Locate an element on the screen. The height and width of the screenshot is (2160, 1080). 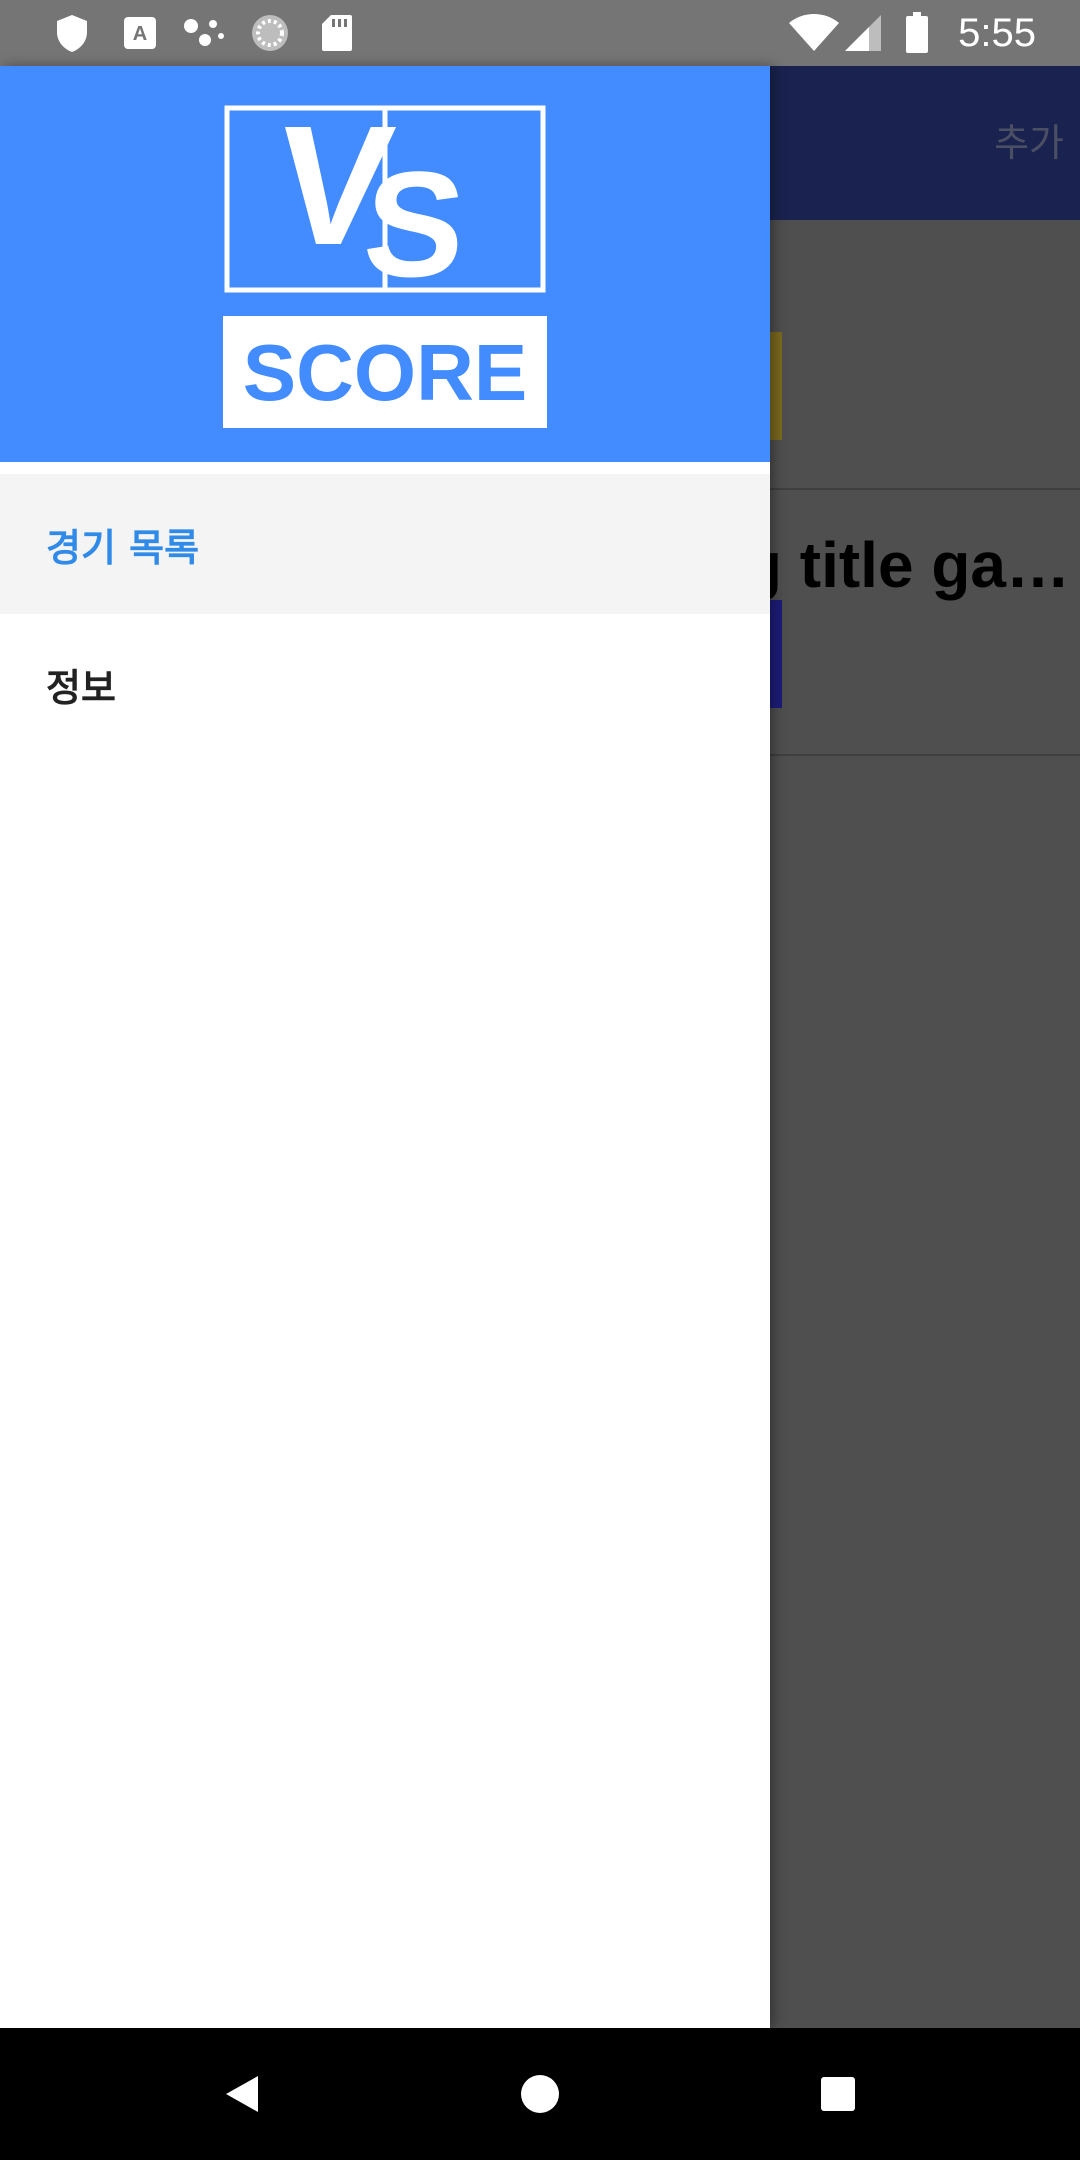
drawer-item-info: 정보 is located at coordinates (385, 684).